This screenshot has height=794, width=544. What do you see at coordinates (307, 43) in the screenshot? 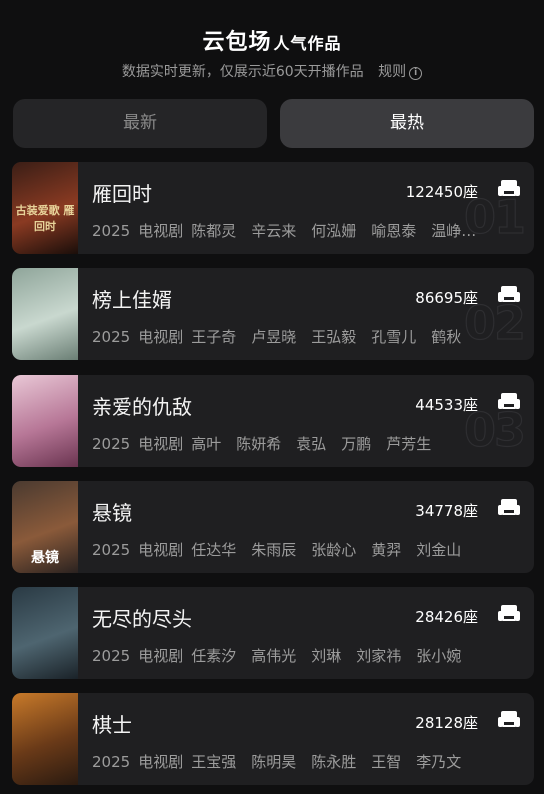
I see `title-sub: 人气作品` at bounding box center [307, 43].